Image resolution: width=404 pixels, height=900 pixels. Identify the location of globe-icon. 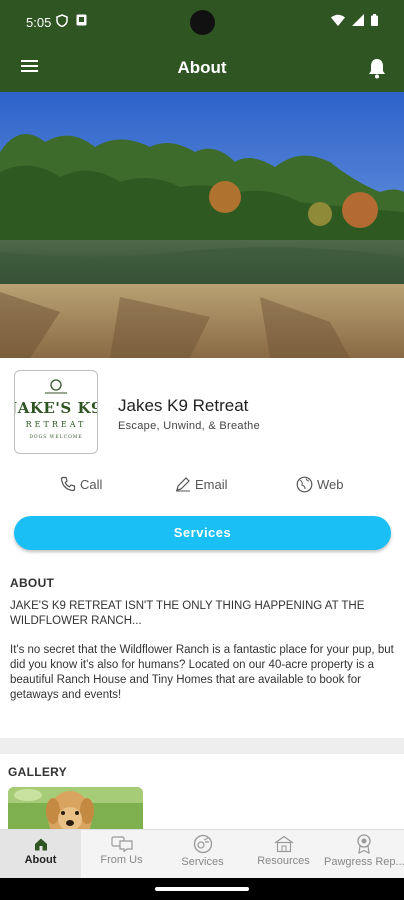
(304, 484).